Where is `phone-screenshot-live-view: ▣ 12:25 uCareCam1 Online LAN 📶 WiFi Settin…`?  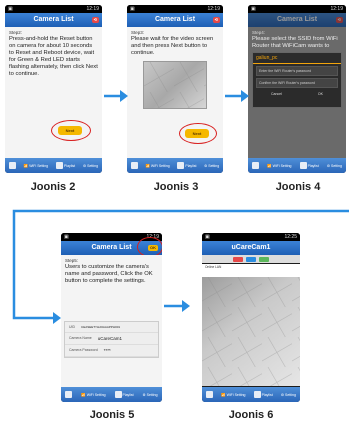 phone-screenshot-live-view: ▣ 12:25 uCareCam1 Online LAN 📶 WiFi Settin… is located at coordinates (251, 317).